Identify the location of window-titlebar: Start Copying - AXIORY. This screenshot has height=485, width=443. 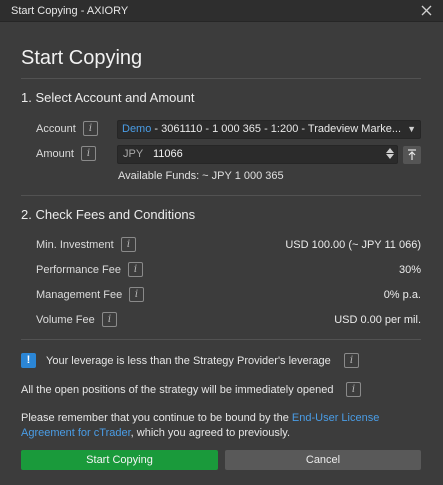
(221, 11).